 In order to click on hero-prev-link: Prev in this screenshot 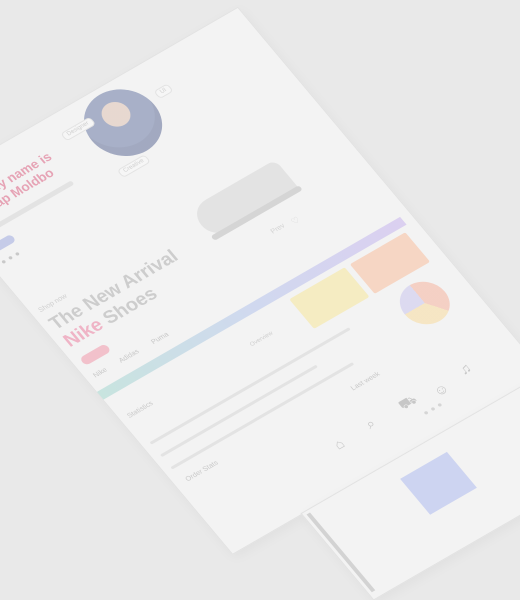, I will do `click(278, 229)`.